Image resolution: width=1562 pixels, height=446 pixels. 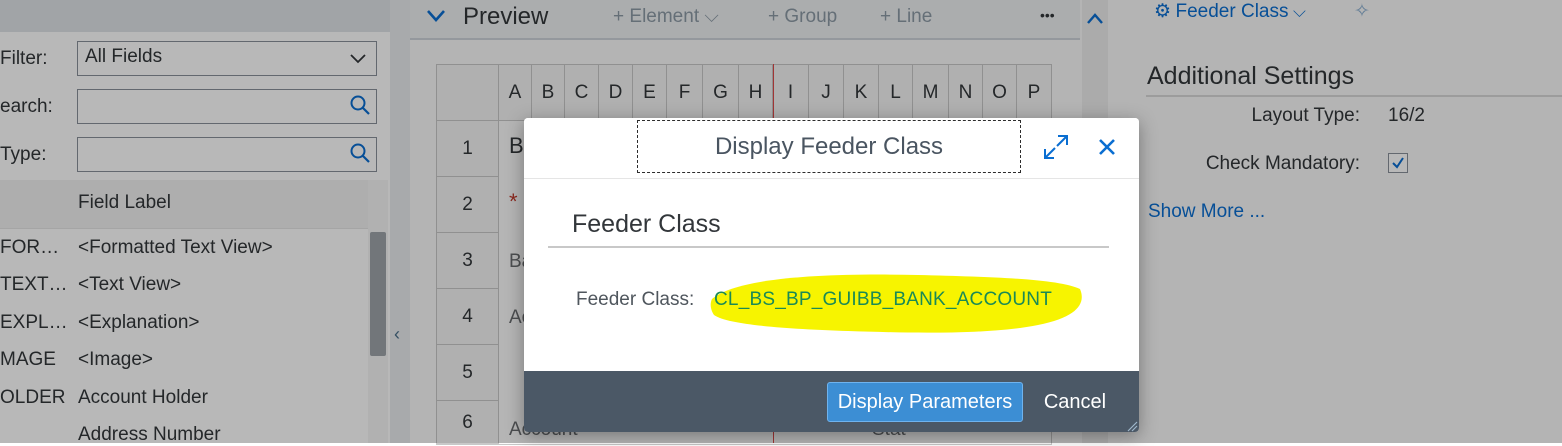 What do you see at coordinates (828, 247) in the screenshot?
I see `section-divider` at bounding box center [828, 247].